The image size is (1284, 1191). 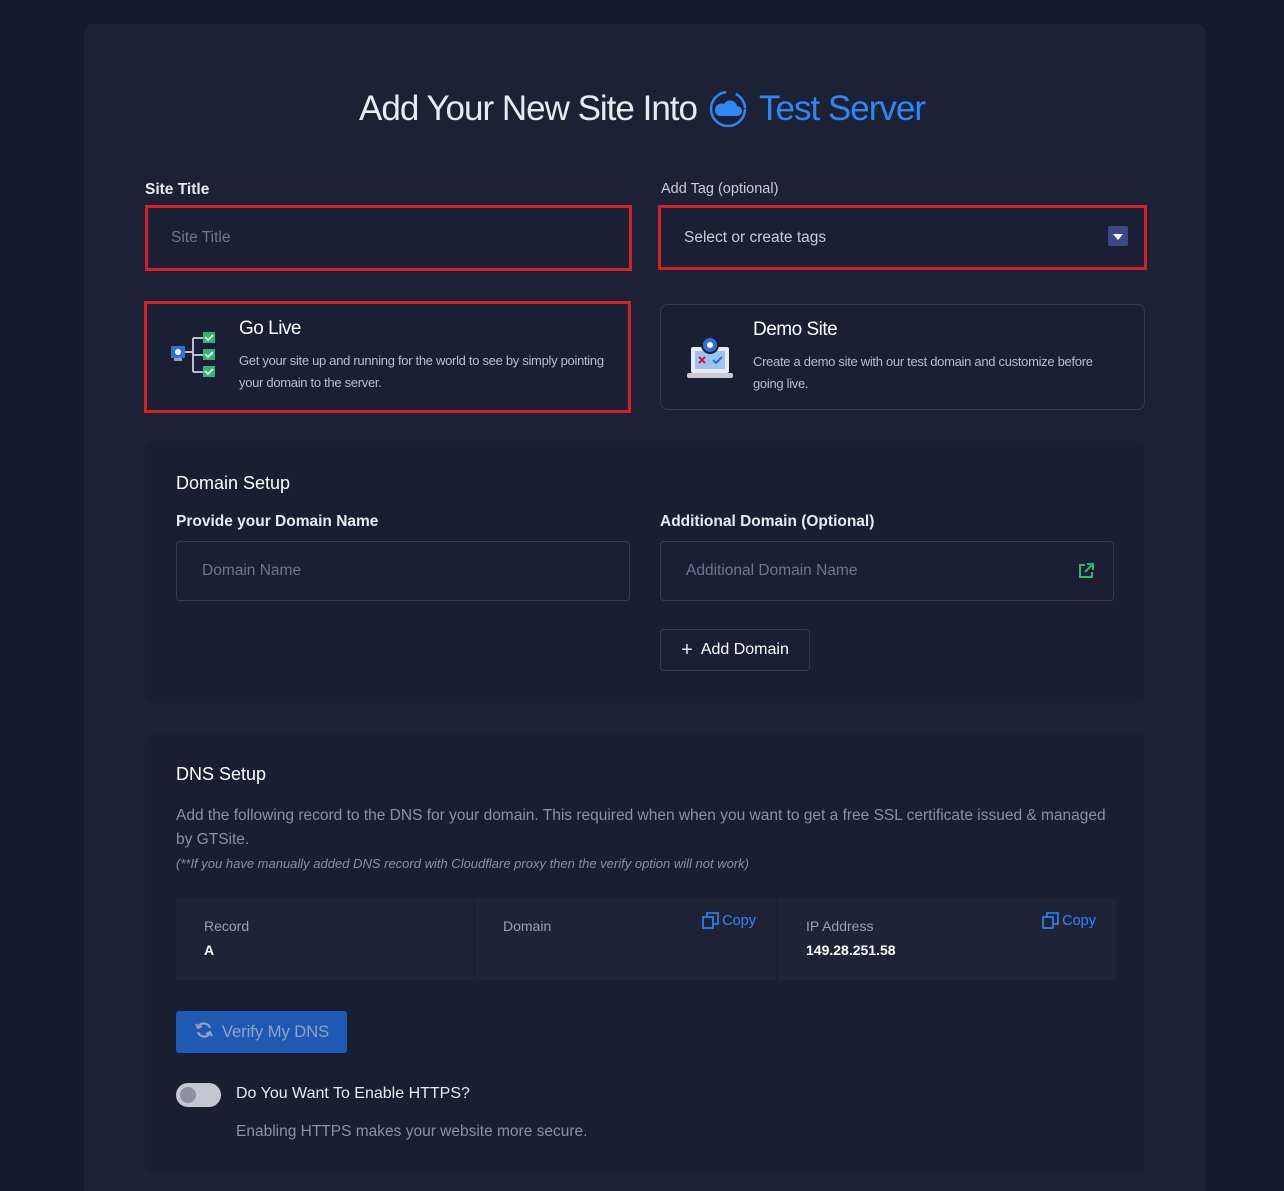 What do you see at coordinates (767, 521) in the screenshot?
I see `additional-domain-label: Additional Domain (Optional)` at bounding box center [767, 521].